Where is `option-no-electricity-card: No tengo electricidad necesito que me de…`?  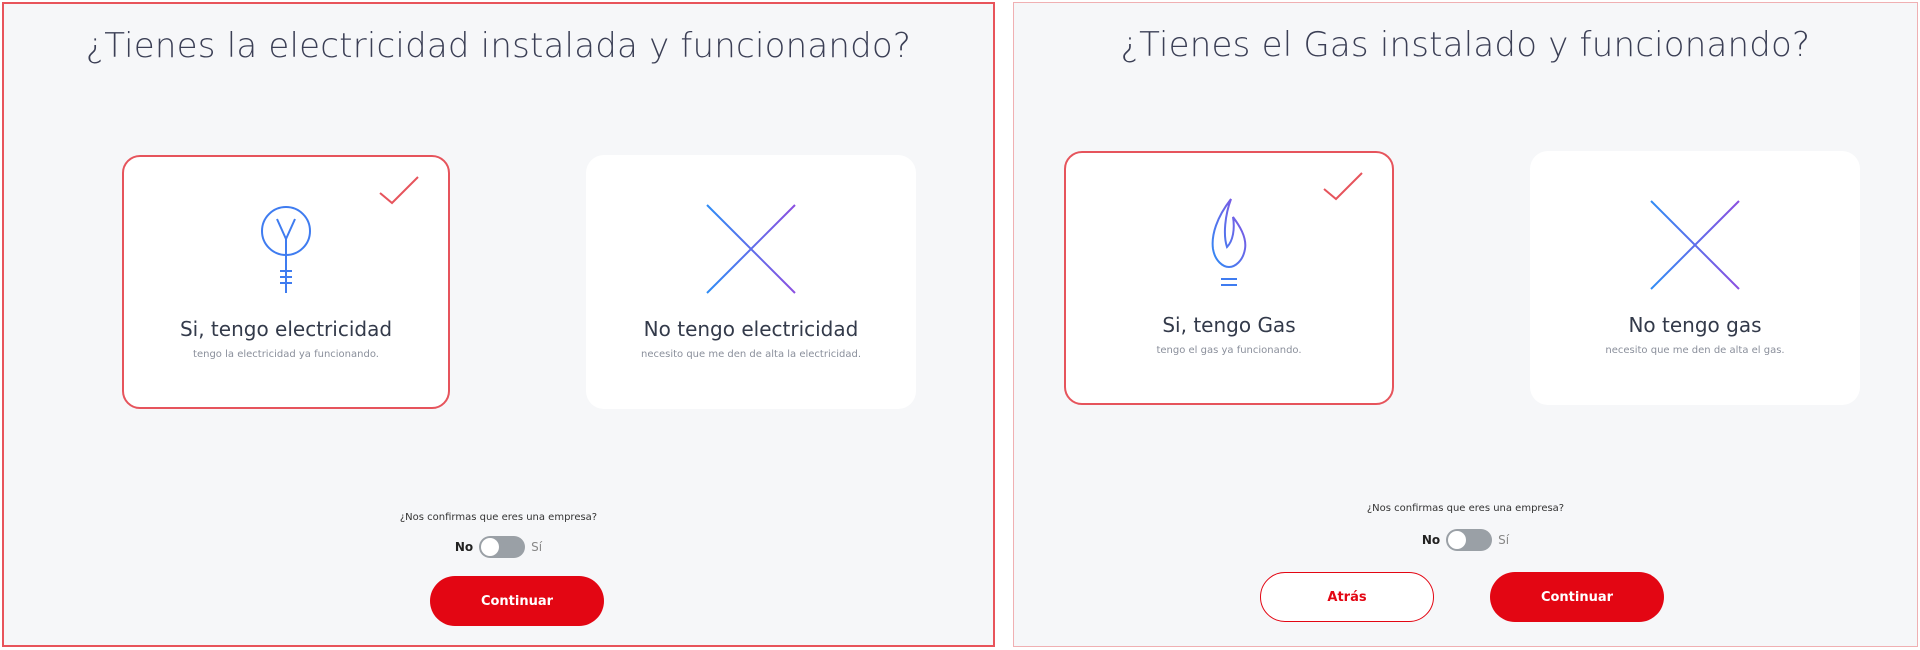 option-no-electricity-card: No tengo electricidad necesito que me de… is located at coordinates (751, 282).